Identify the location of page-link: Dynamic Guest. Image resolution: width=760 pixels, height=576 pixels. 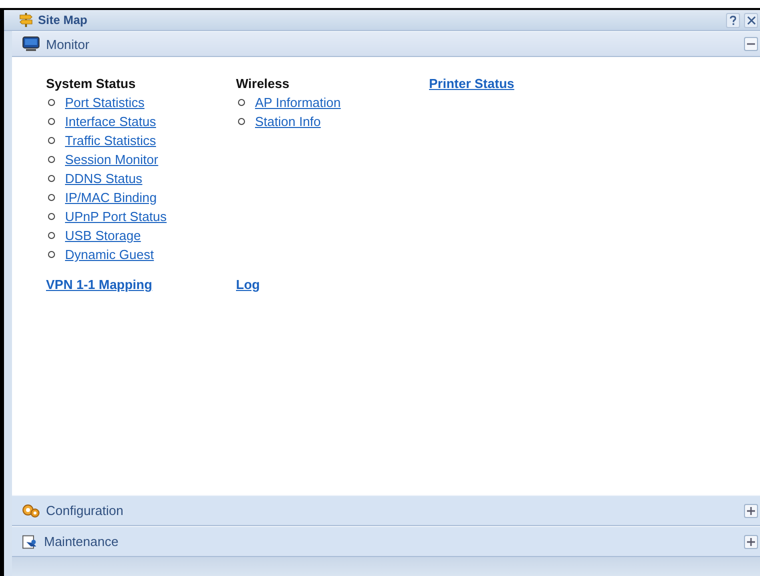
(109, 254).